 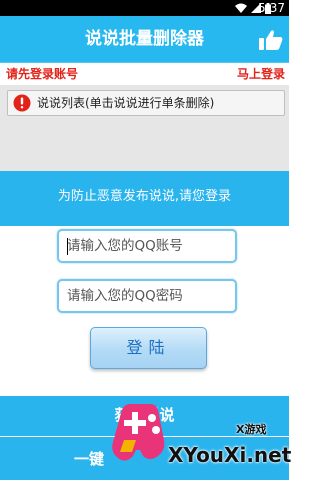 I want to click on text-caret, so click(x=67, y=246).